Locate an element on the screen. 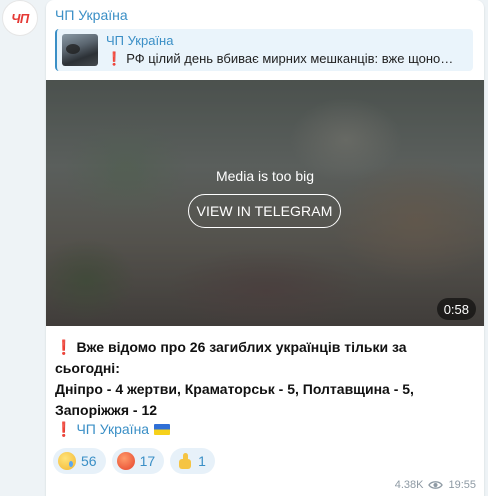  body-line-3: Запоріжжя - 12 is located at coordinates (106, 410).